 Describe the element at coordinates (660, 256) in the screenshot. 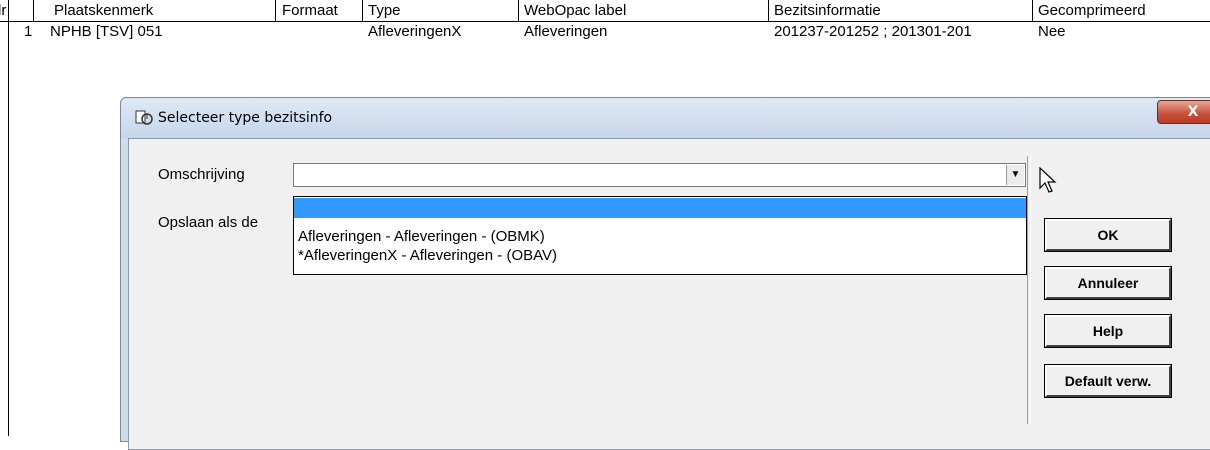

I see `dropdown-option-obav: *AfleveringenX - Afleveringen - (OBAV)` at that location.